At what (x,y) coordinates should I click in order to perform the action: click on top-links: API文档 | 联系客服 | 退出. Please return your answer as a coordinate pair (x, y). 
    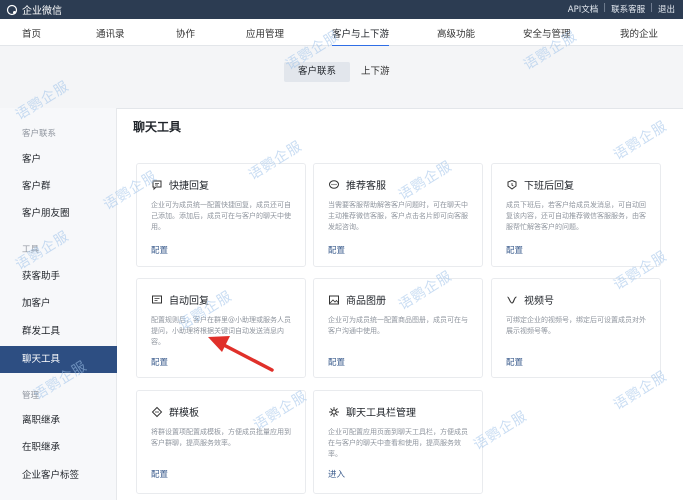
    Looking at the image, I should click on (621, 9).